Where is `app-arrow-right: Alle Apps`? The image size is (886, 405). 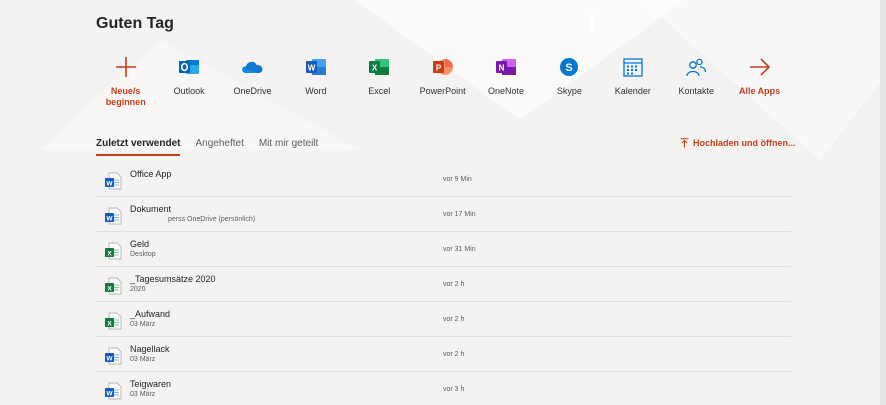
app-arrow-right: Alle Apps is located at coordinates (759, 81).